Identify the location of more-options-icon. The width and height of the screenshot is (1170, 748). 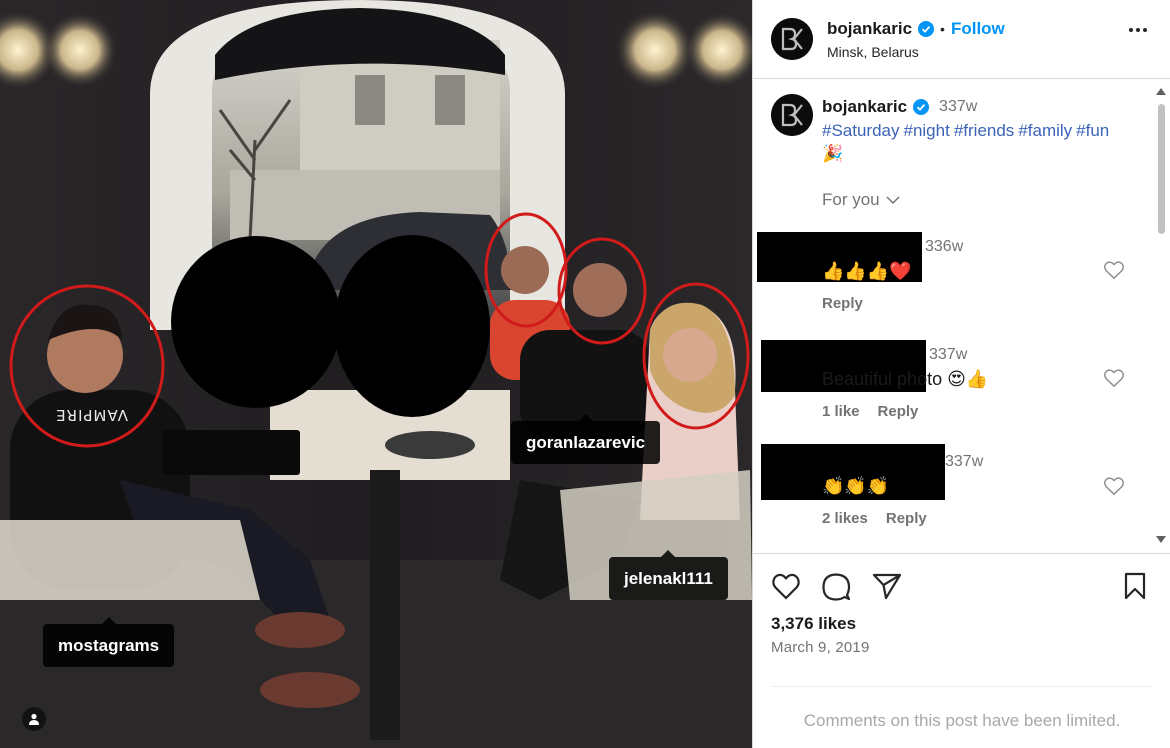
(1138, 30).